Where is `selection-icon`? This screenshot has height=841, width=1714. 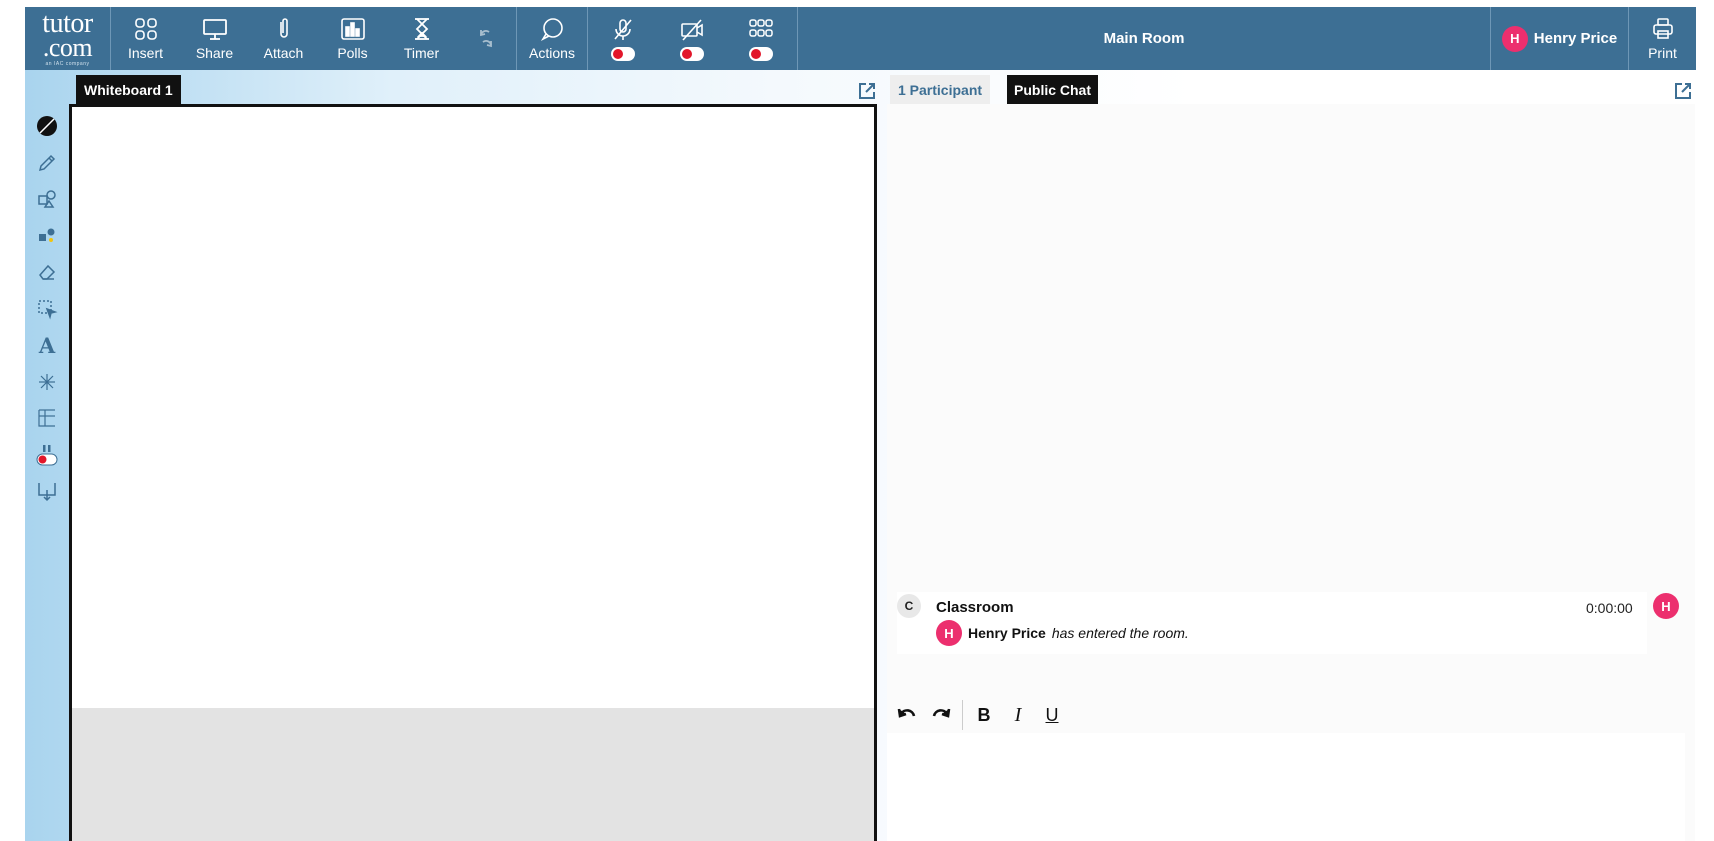
selection-icon is located at coordinates (48, 310).